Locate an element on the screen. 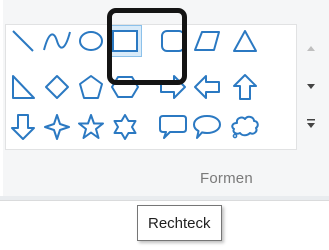 The image size is (329, 250). triangle-icon is located at coordinates (245, 41).